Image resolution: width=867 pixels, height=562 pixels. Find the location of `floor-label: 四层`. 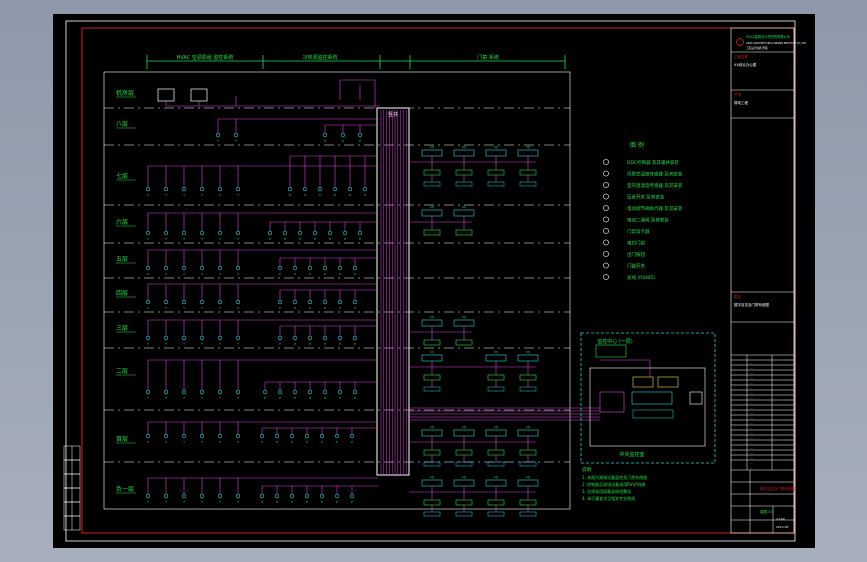

floor-label: 四层 is located at coordinates (122, 293).